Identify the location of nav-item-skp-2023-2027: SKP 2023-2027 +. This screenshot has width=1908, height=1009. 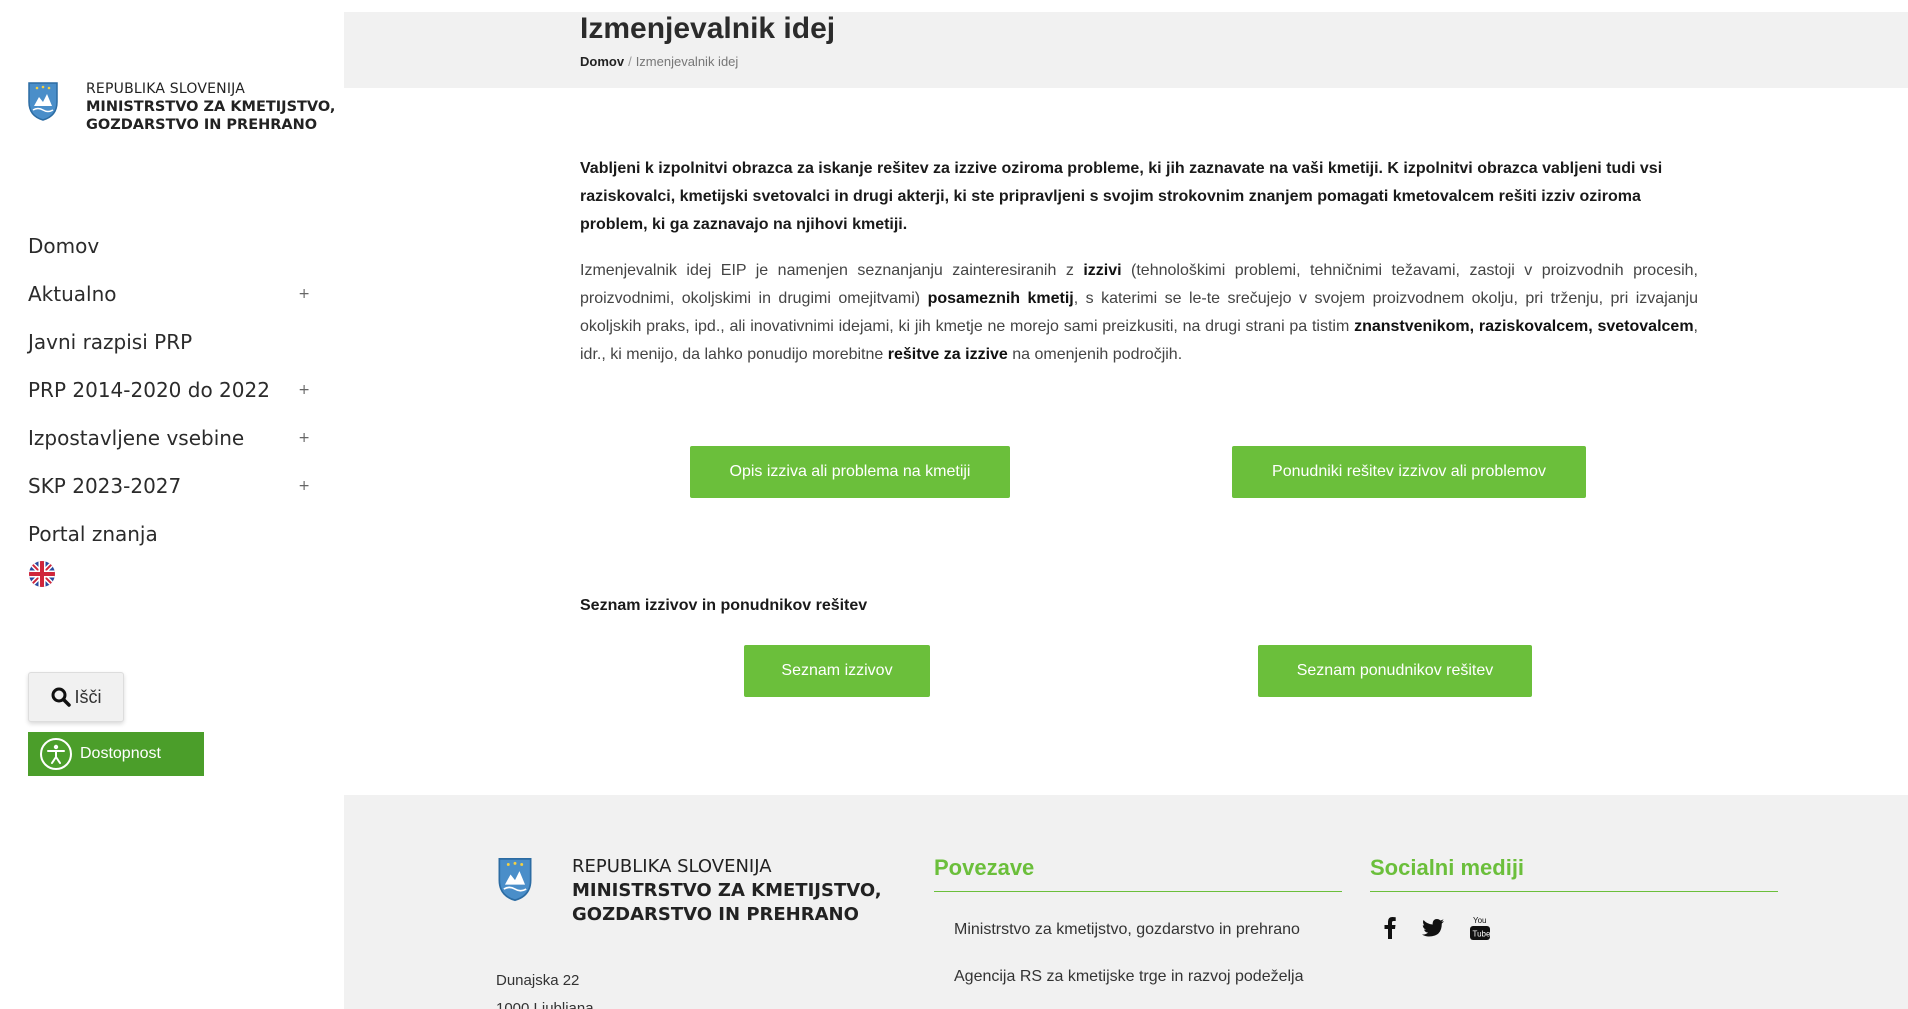
(173, 486).